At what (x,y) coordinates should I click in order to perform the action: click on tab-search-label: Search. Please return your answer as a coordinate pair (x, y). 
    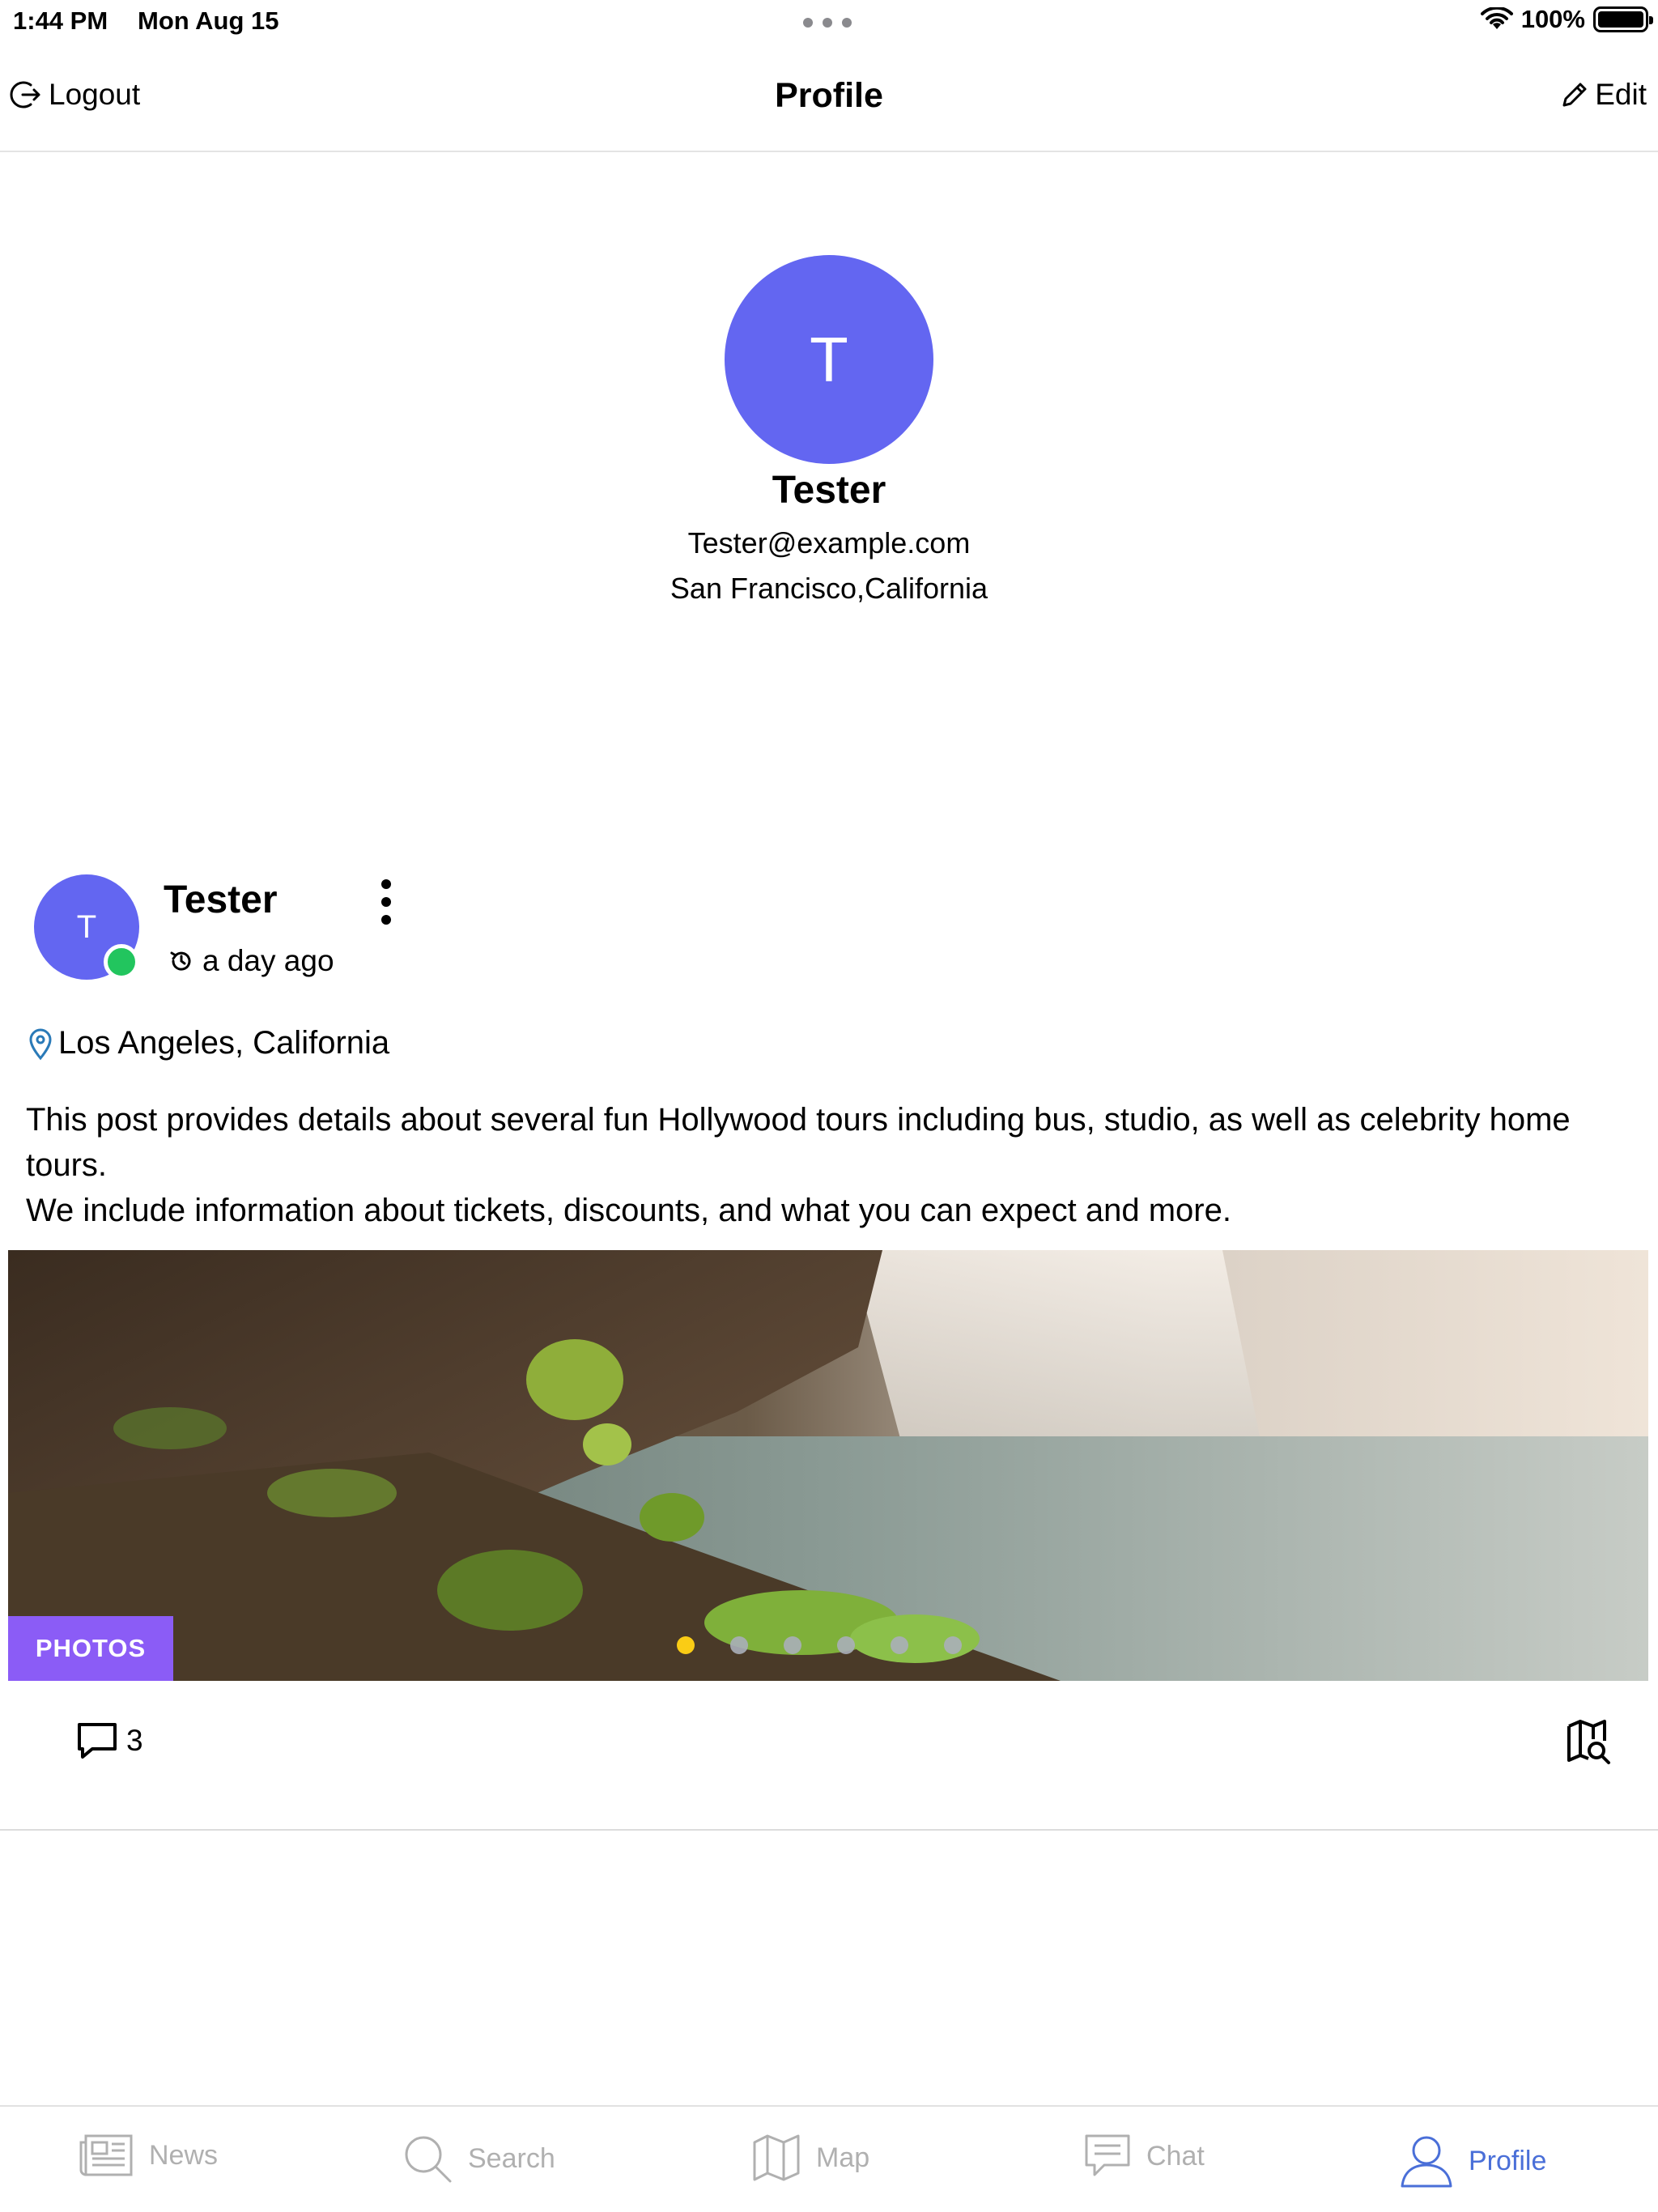
    Looking at the image, I should click on (511, 2158).